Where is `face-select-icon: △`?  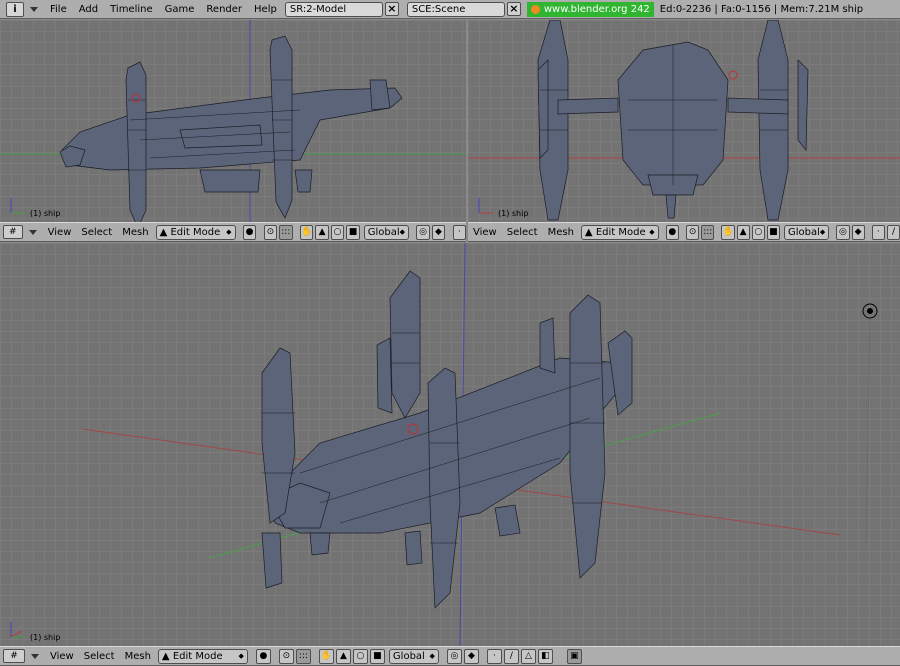
face-select-icon: △ is located at coordinates (528, 656).